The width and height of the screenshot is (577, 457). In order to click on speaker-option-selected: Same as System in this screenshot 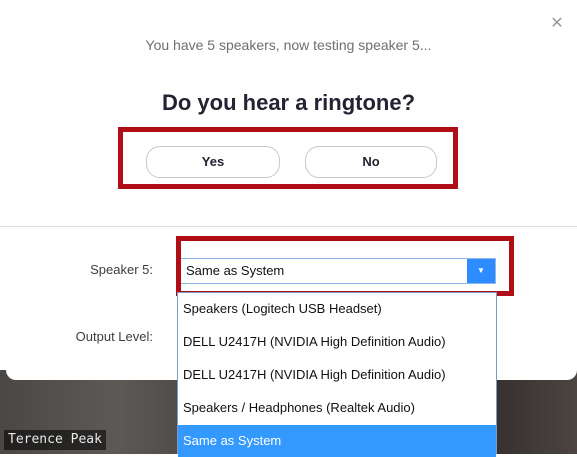, I will do `click(337, 441)`.